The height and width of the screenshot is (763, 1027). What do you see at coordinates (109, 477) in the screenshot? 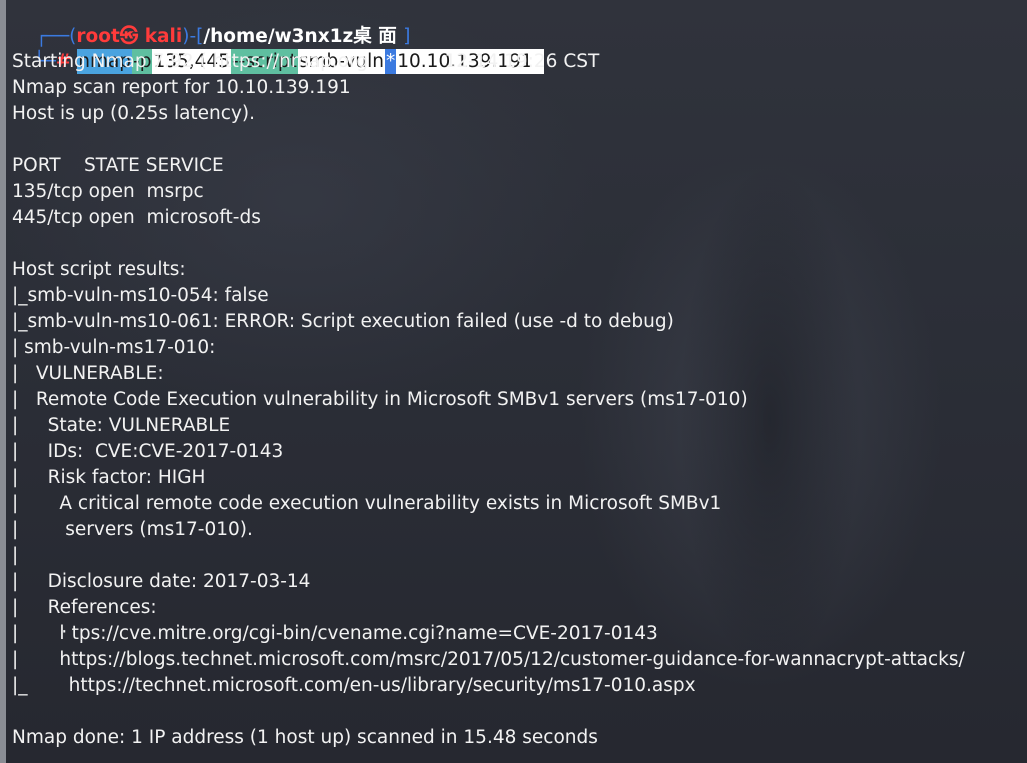
I see `output-line: | Risk factor: HIGH` at bounding box center [109, 477].